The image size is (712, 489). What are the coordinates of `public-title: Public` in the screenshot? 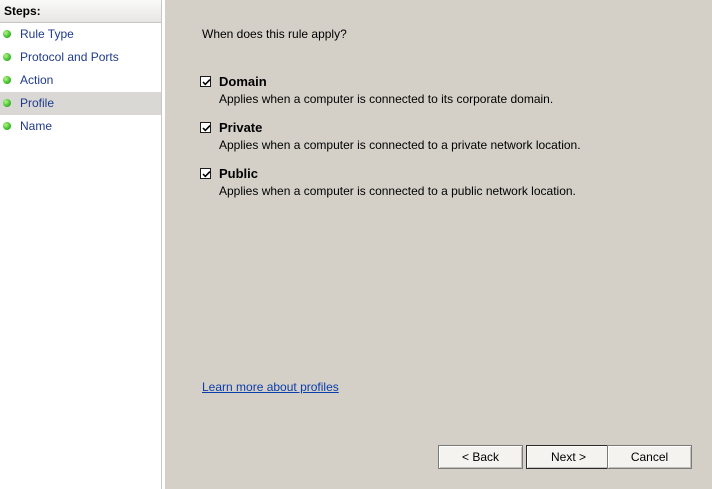 It's located at (238, 173).